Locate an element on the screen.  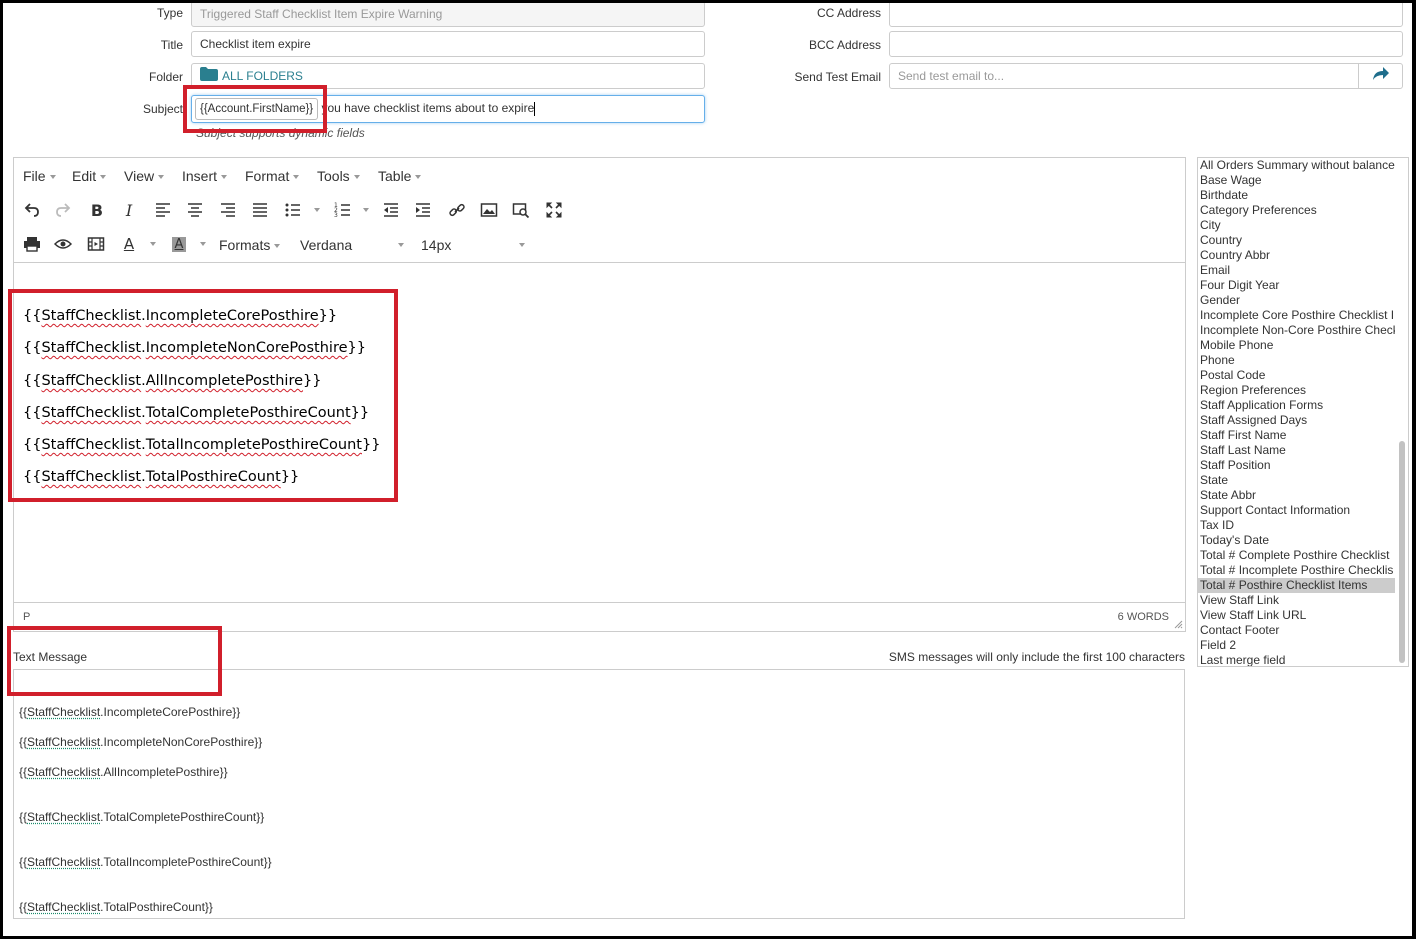
merge-field-option: Staff First Name is located at coordinates (1296, 435).